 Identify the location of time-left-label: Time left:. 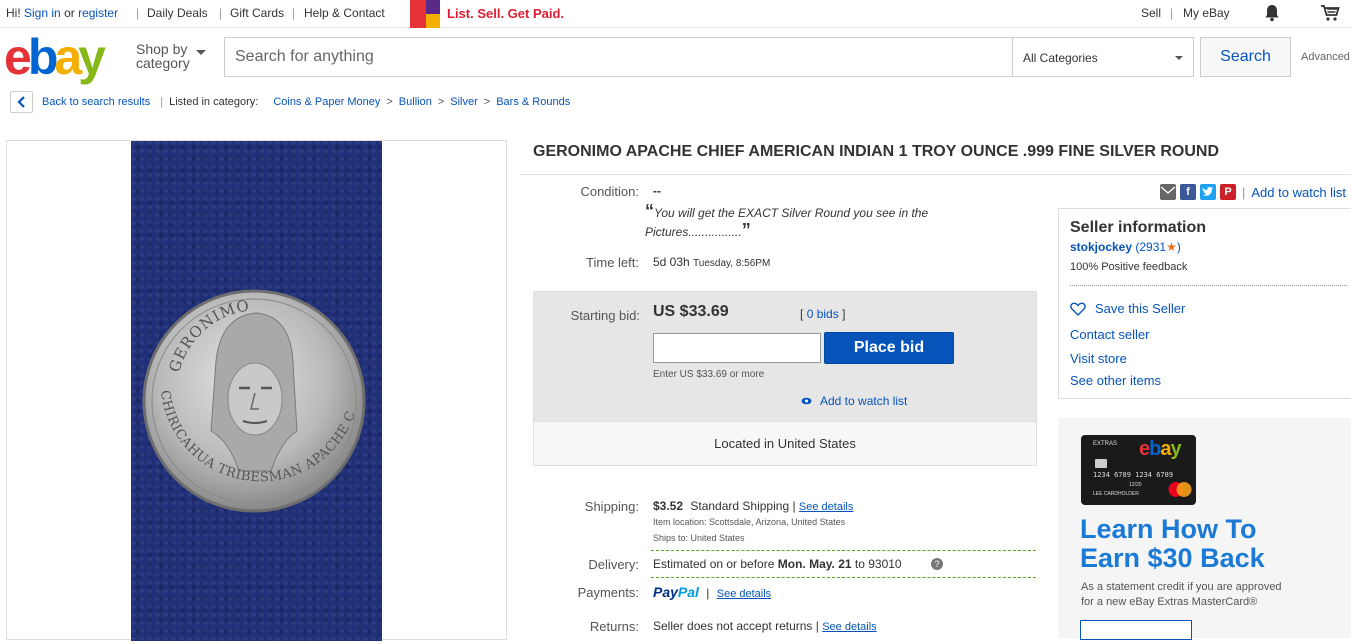
(612, 262).